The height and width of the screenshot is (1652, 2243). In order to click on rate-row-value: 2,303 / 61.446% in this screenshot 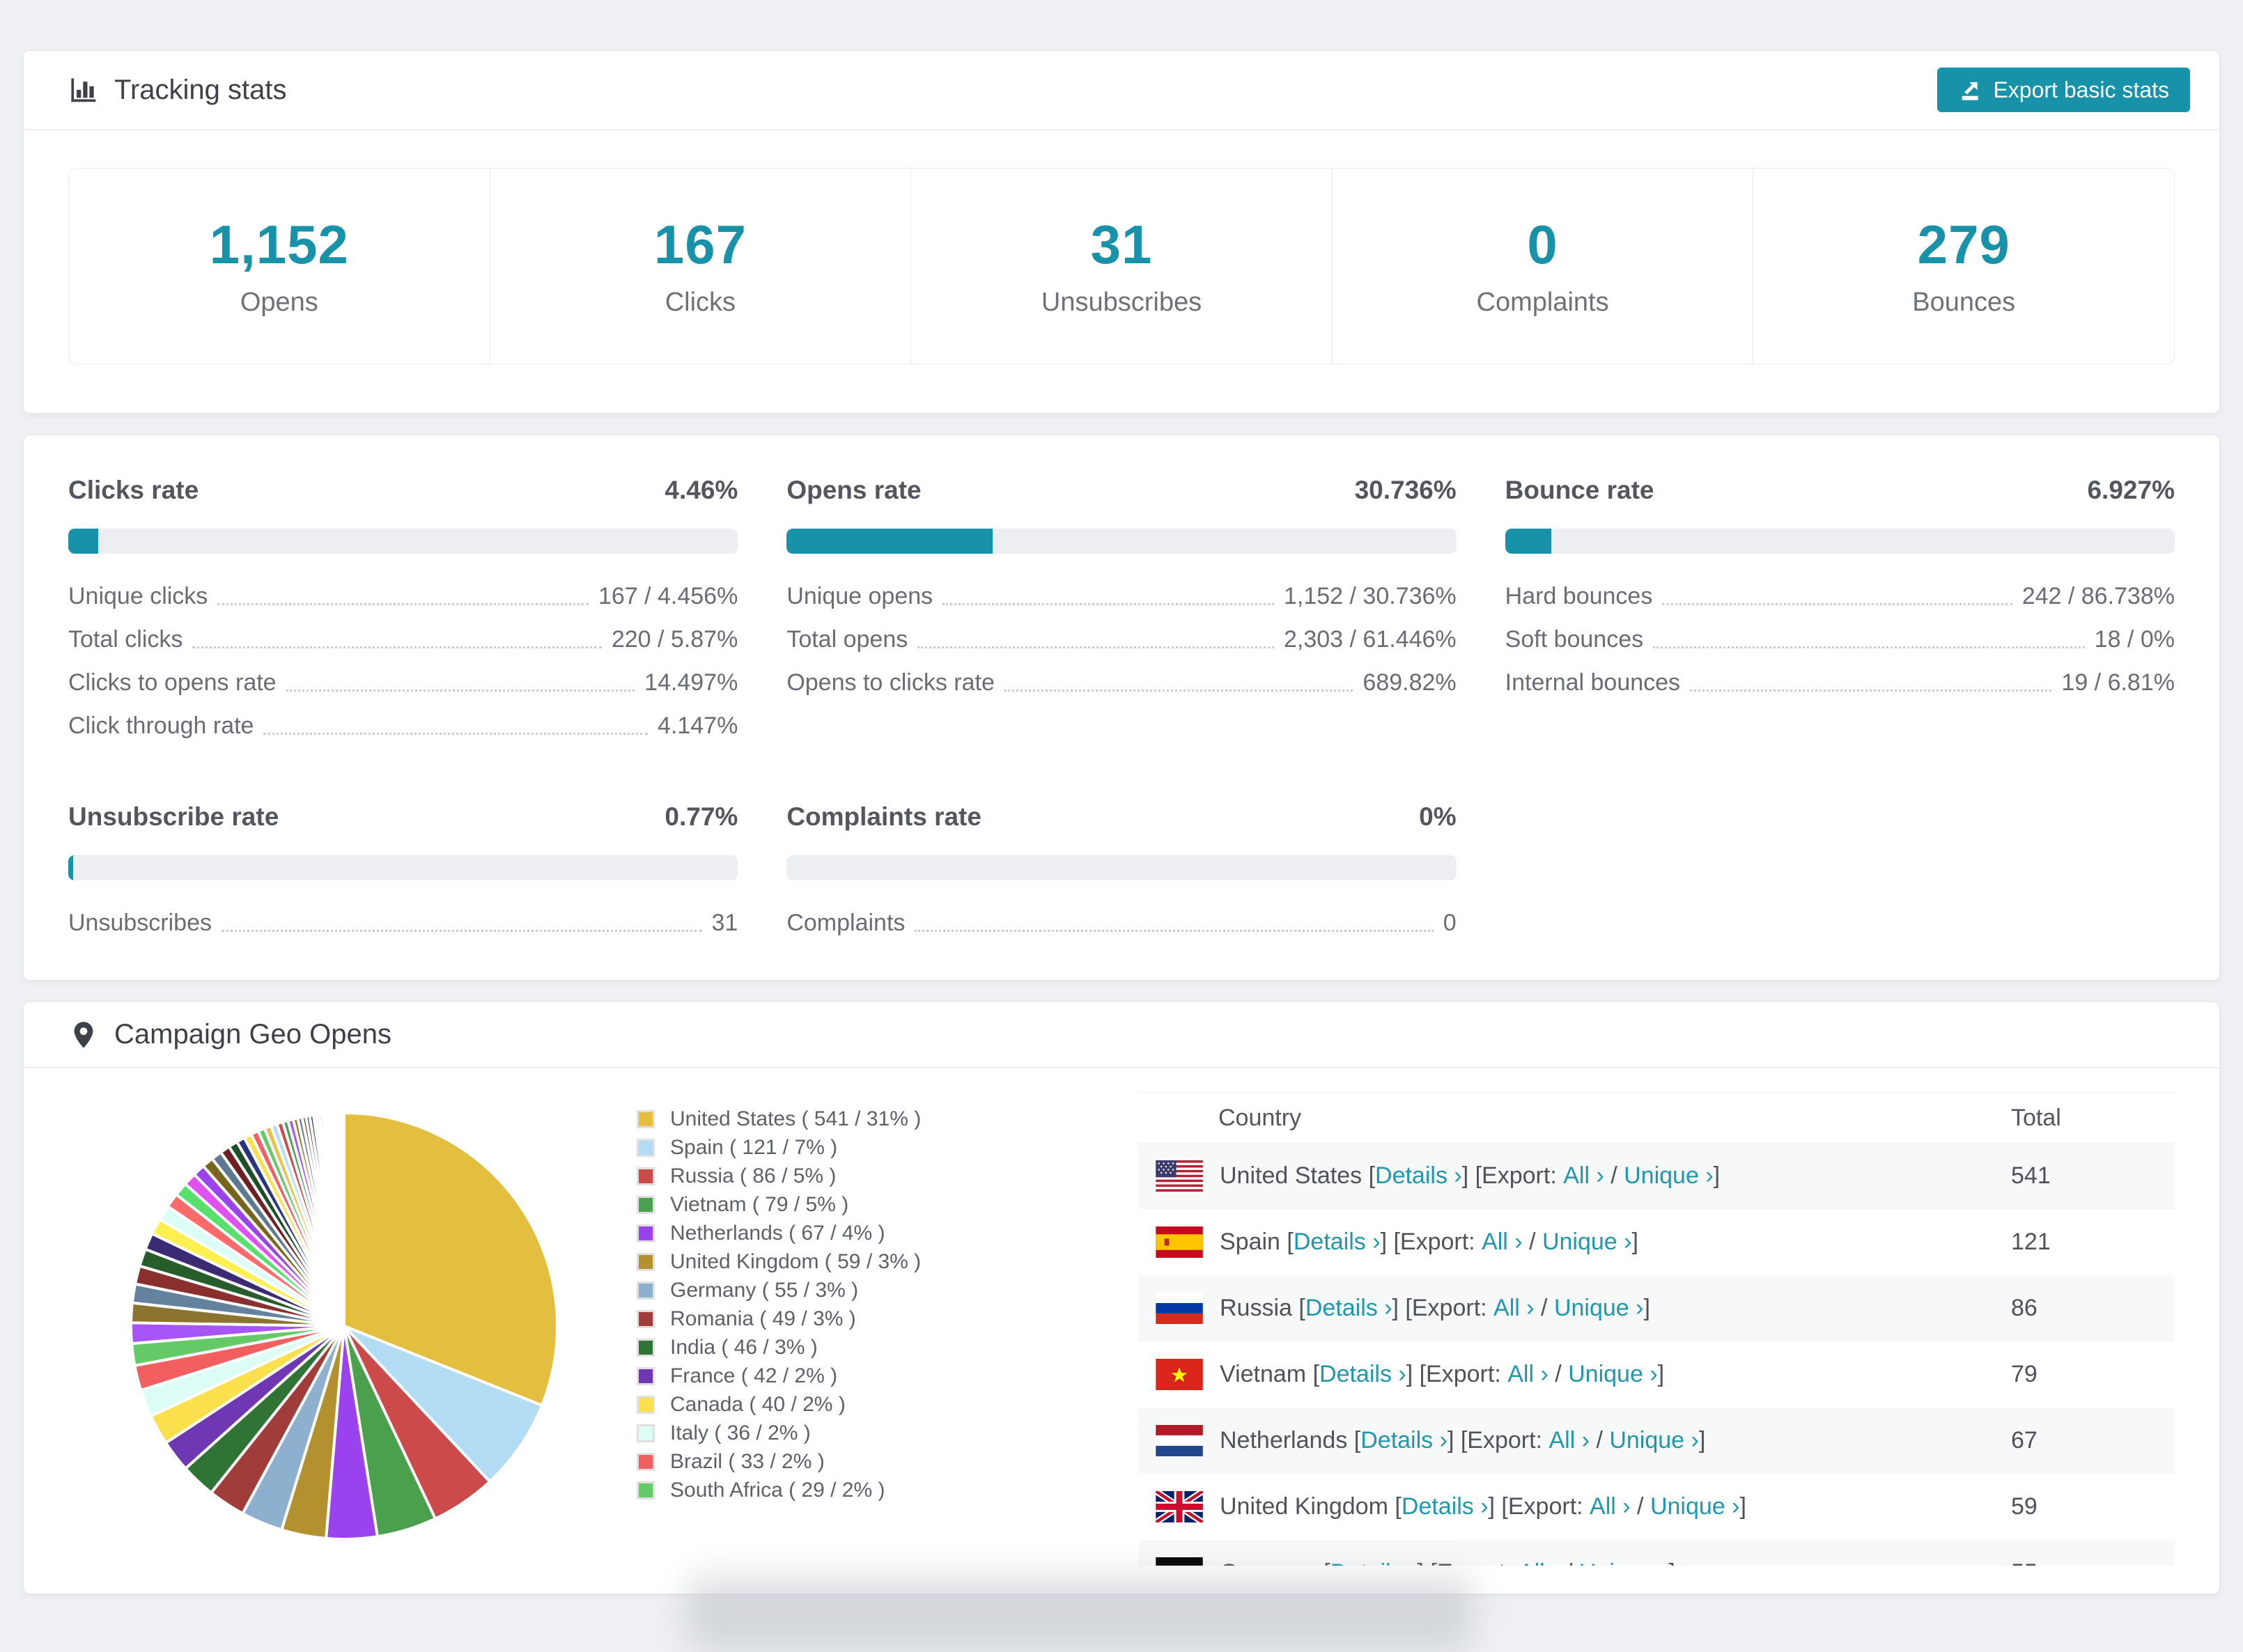, I will do `click(1371, 640)`.